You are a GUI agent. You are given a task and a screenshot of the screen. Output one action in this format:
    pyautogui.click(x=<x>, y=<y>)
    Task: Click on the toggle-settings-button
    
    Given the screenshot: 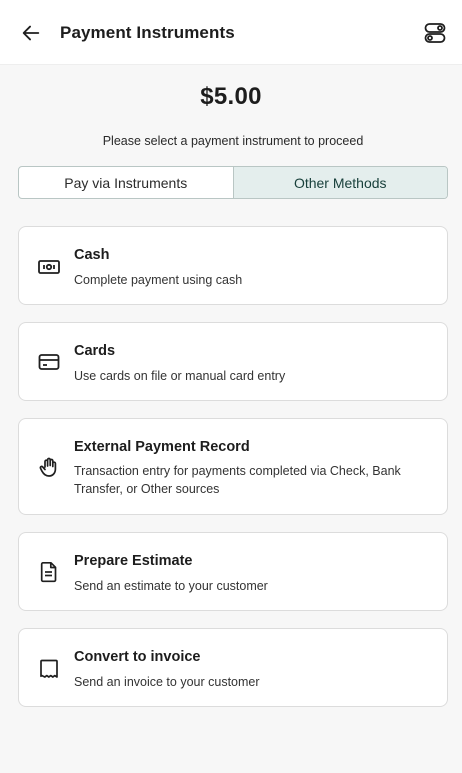 What is the action you would take?
    pyautogui.click(x=435, y=33)
    